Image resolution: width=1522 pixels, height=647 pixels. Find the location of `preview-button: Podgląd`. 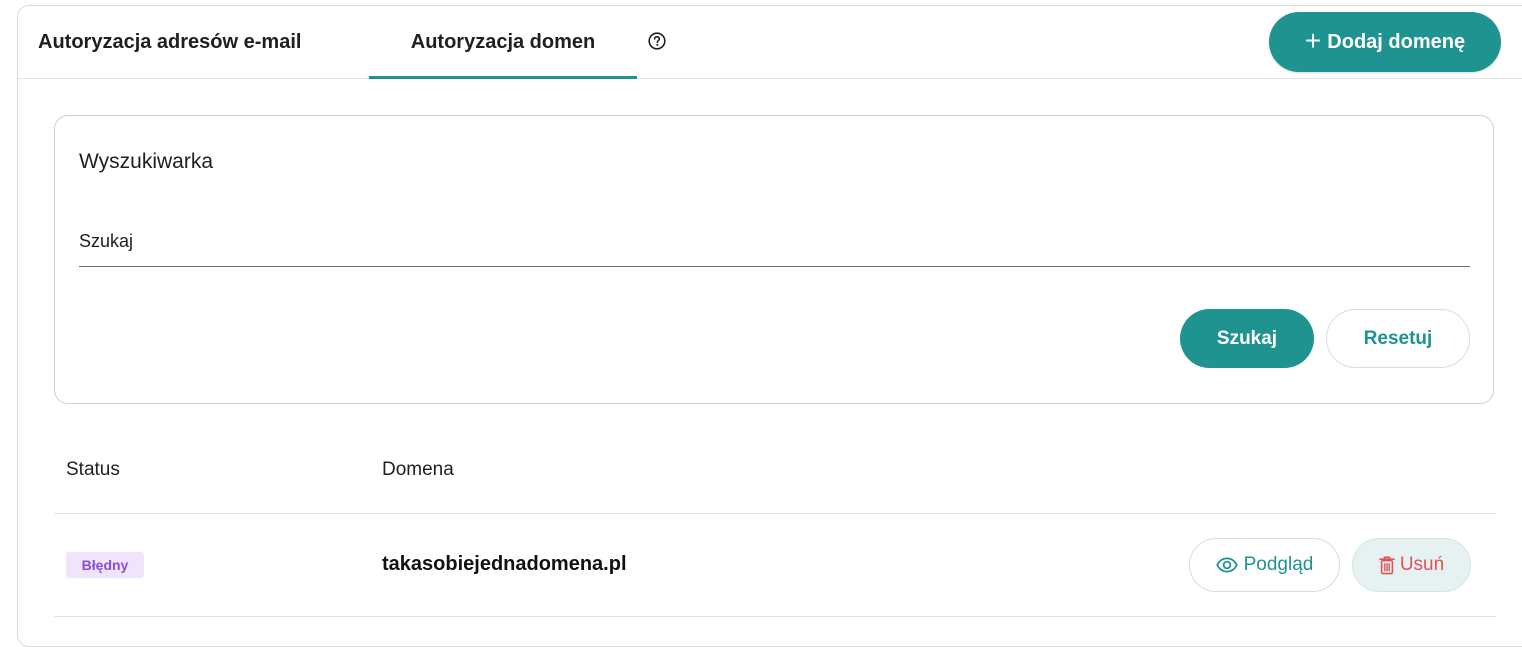

preview-button: Podgląd is located at coordinates (1264, 565).